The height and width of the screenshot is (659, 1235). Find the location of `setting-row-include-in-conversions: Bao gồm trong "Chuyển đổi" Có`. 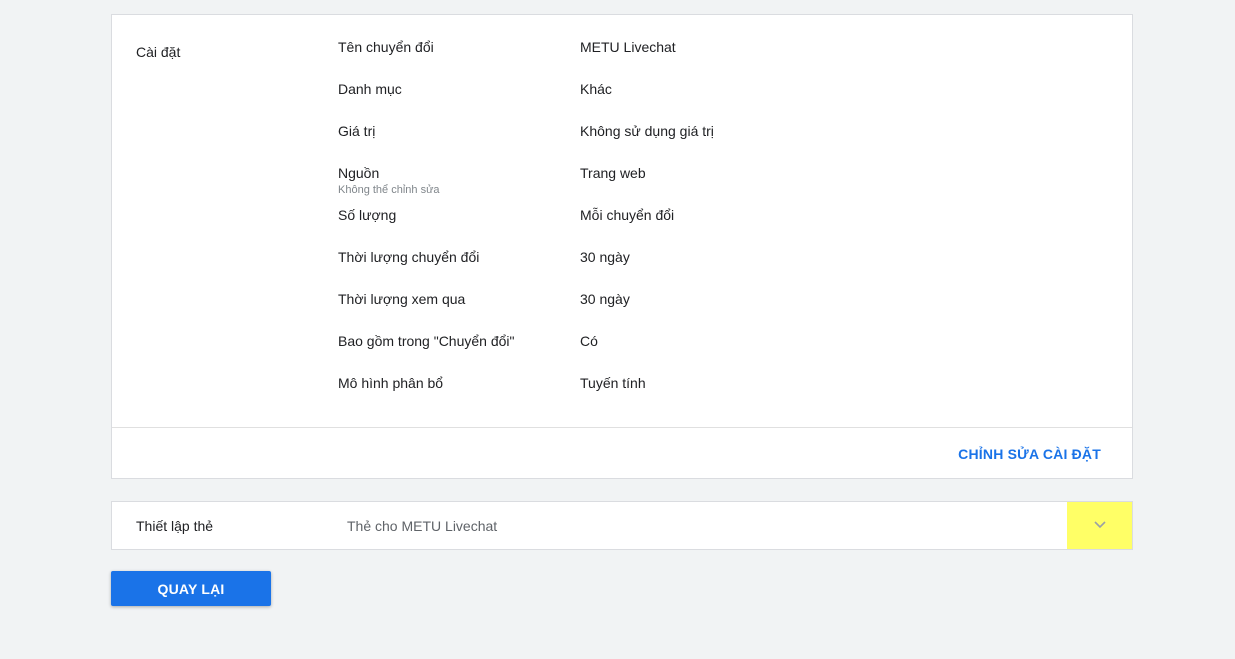

setting-row-include-in-conversions: Bao gồm trong "Chuyển đổi" Có is located at coordinates (688, 353).